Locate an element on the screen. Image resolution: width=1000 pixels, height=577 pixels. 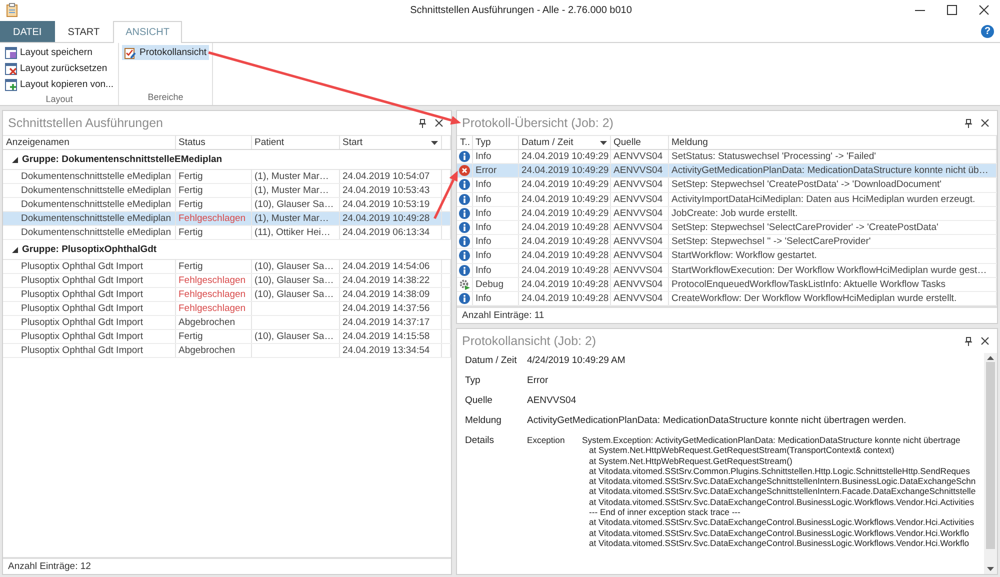
table-row: Plusoptix Ophthal Gdt Import Fehlgeschlagen (10), Glauser Sa… 24.04.2019 14:38:22 is located at coordinates (226, 281).